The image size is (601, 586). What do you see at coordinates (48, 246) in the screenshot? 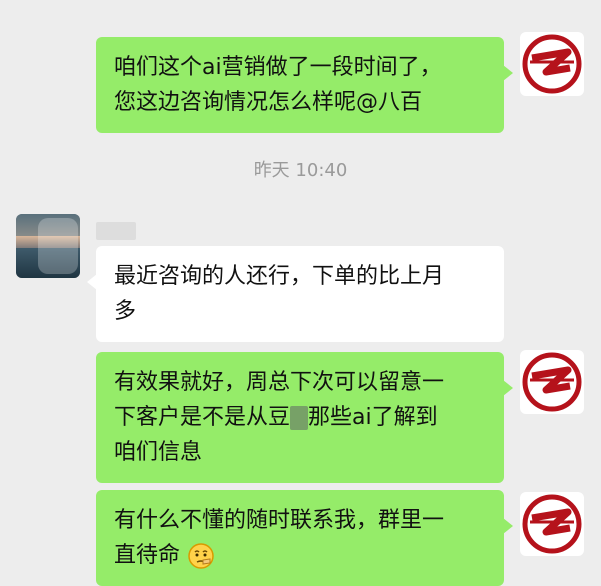
I see `contact-avatar` at bounding box center [48, 246].